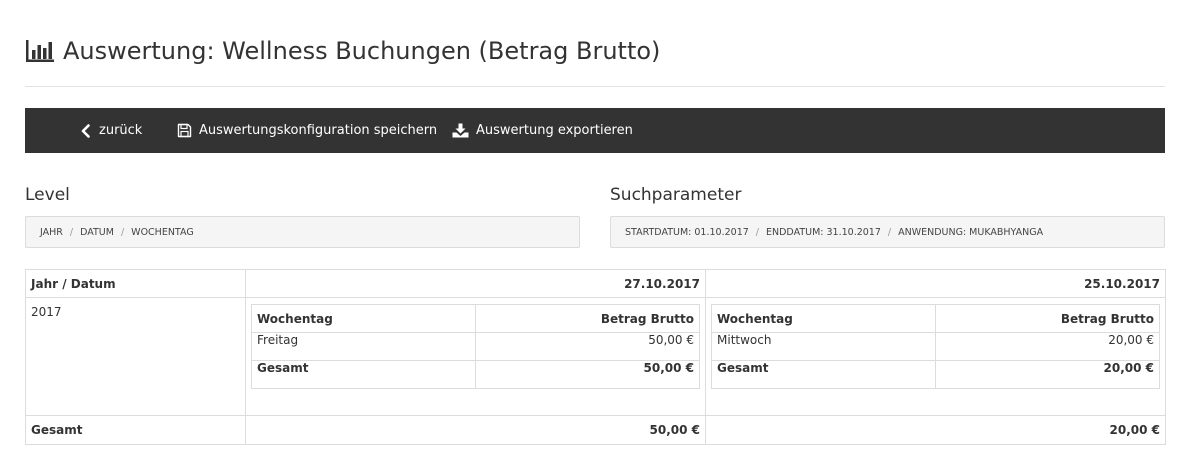 This screenshot has height=459, width=1192. I want to click on footer-total-date-2: 20,00 €, so click(935, 430).